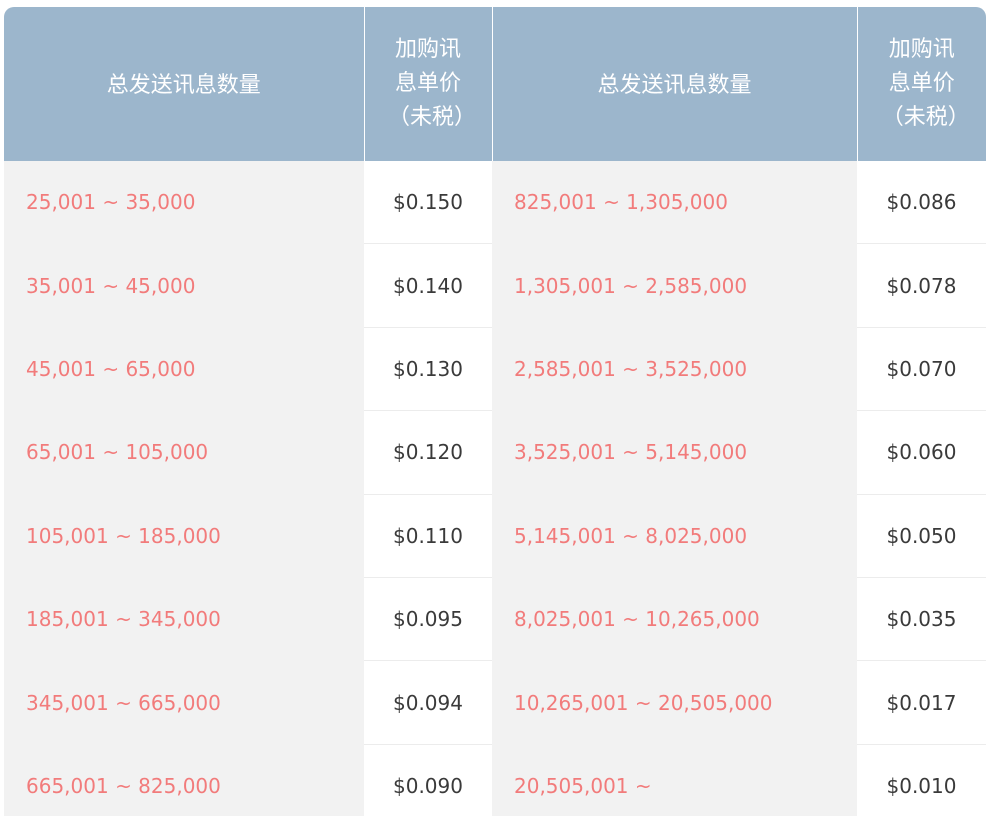 Image resolution: width=992 pixels, height=816 pixels. I want to click on left-price-cell: $0.090, so click(428, 780).